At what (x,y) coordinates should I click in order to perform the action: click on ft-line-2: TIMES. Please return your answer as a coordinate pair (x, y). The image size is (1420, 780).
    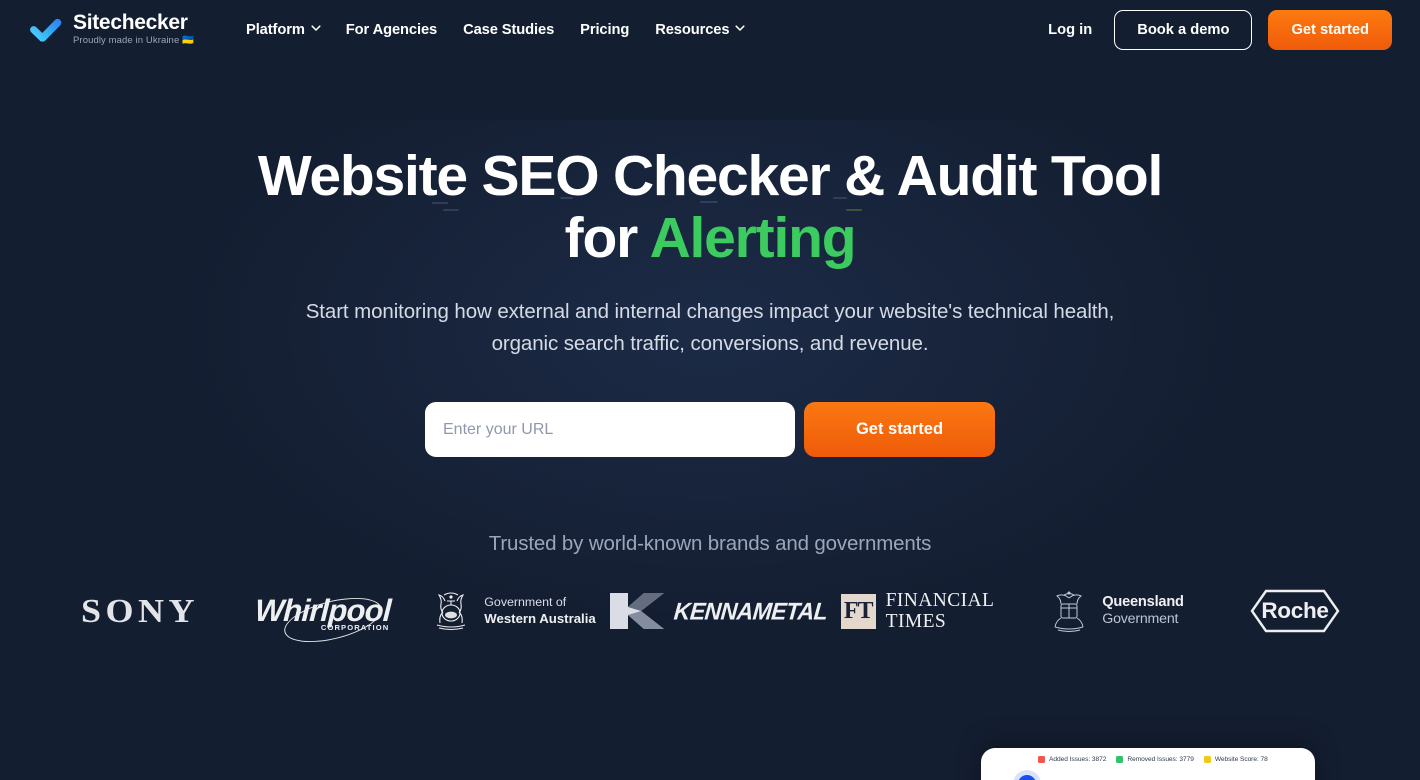
    Looking at the image, I should click on (916, 622).